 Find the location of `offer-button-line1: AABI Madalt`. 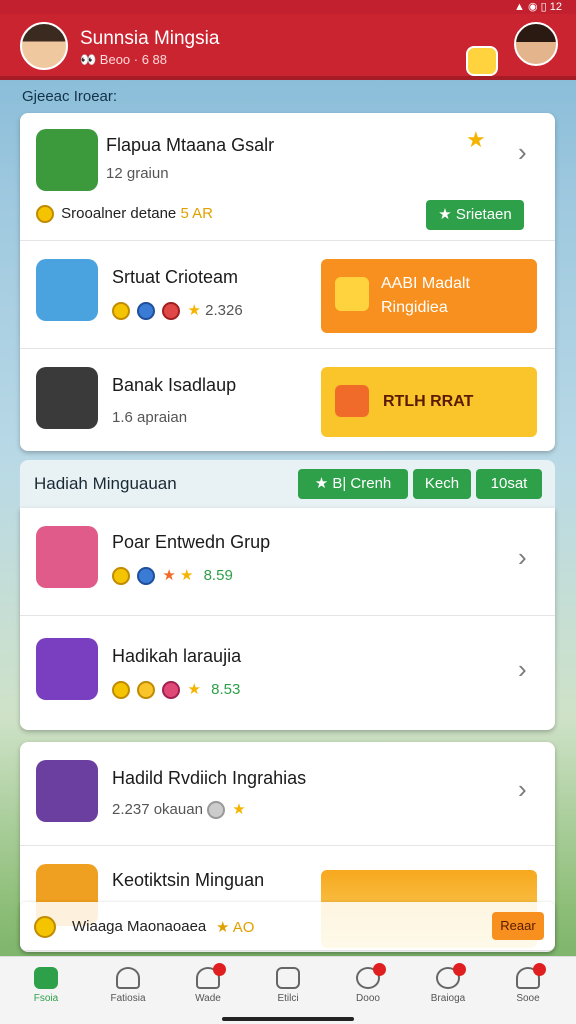

offer-button-line1: AABI Madalt is located at coordinates (425, 283).